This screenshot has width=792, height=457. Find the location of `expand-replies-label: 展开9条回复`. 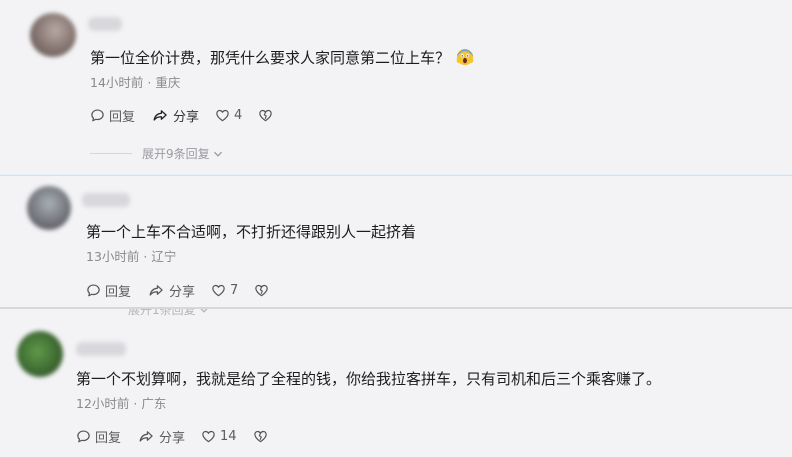

expand-replies-label: 展开9条回复 is located at coordinates (176, 154).